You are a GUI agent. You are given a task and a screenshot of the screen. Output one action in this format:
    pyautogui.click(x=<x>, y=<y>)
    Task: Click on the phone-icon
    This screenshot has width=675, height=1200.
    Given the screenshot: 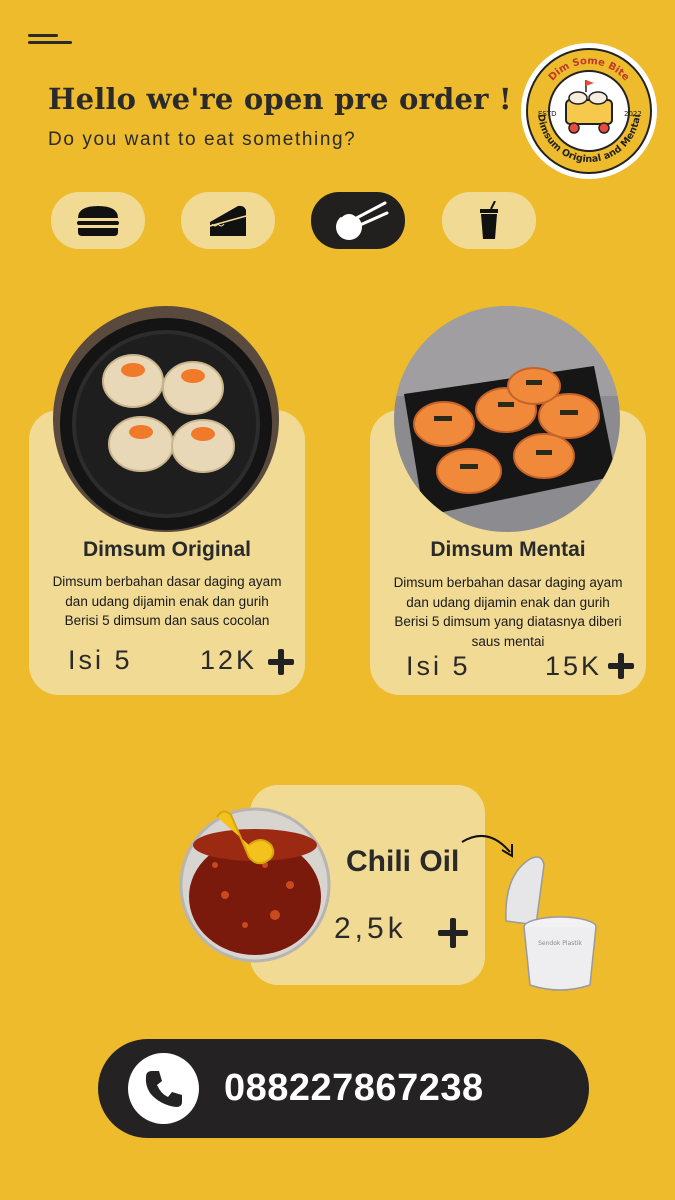 What is the action you would take?
    pyautogui.click(x=163, y=1088)
    